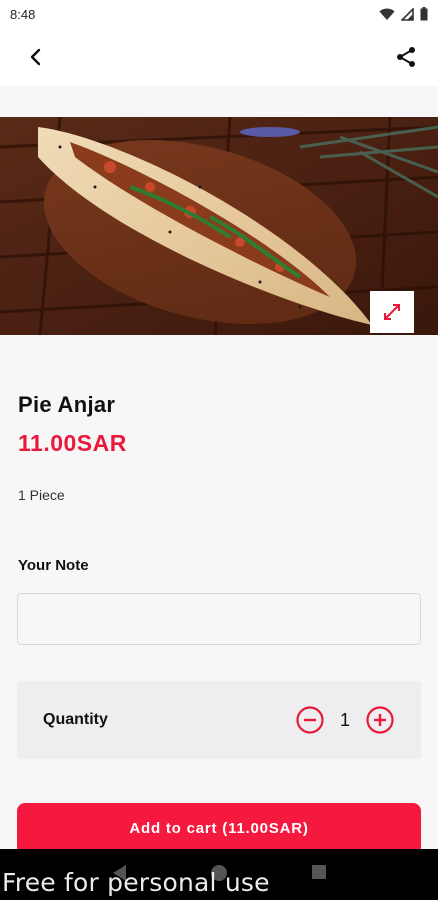 The height and width of the screenshot is (900, 438). Describe the element at coordinates (41, 495) in the screenshot. I see `product-unit: 1 Piece` at that location.